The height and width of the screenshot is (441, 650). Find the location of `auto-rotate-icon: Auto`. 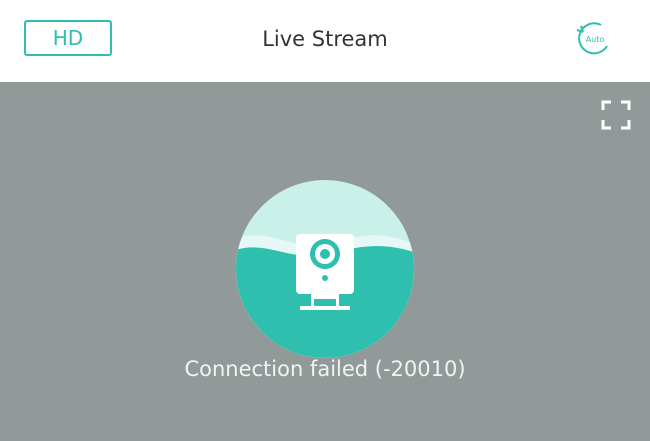

auto-rotate-icon: Auto is located at coordinates (593, 38).